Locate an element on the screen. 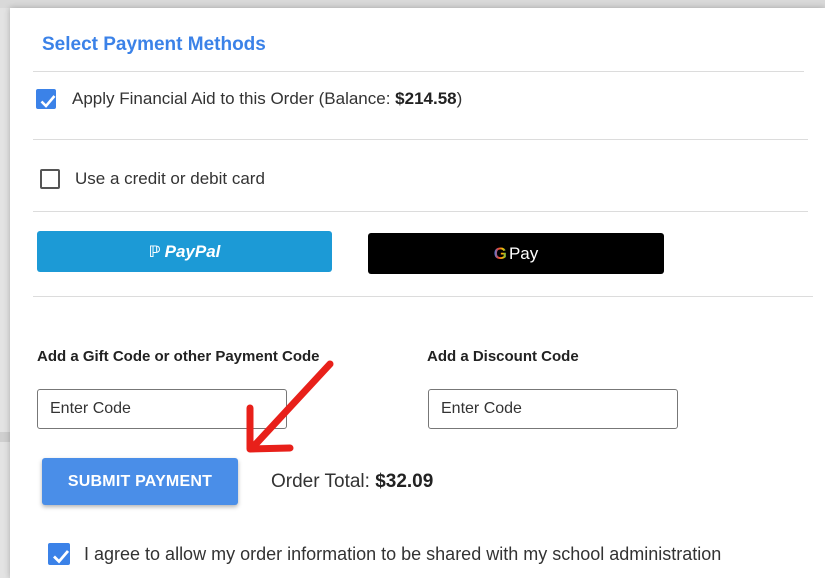 The image size is (825, 578). credit-card-label: Use a credit or debit card is located at coordinates (170, 178).